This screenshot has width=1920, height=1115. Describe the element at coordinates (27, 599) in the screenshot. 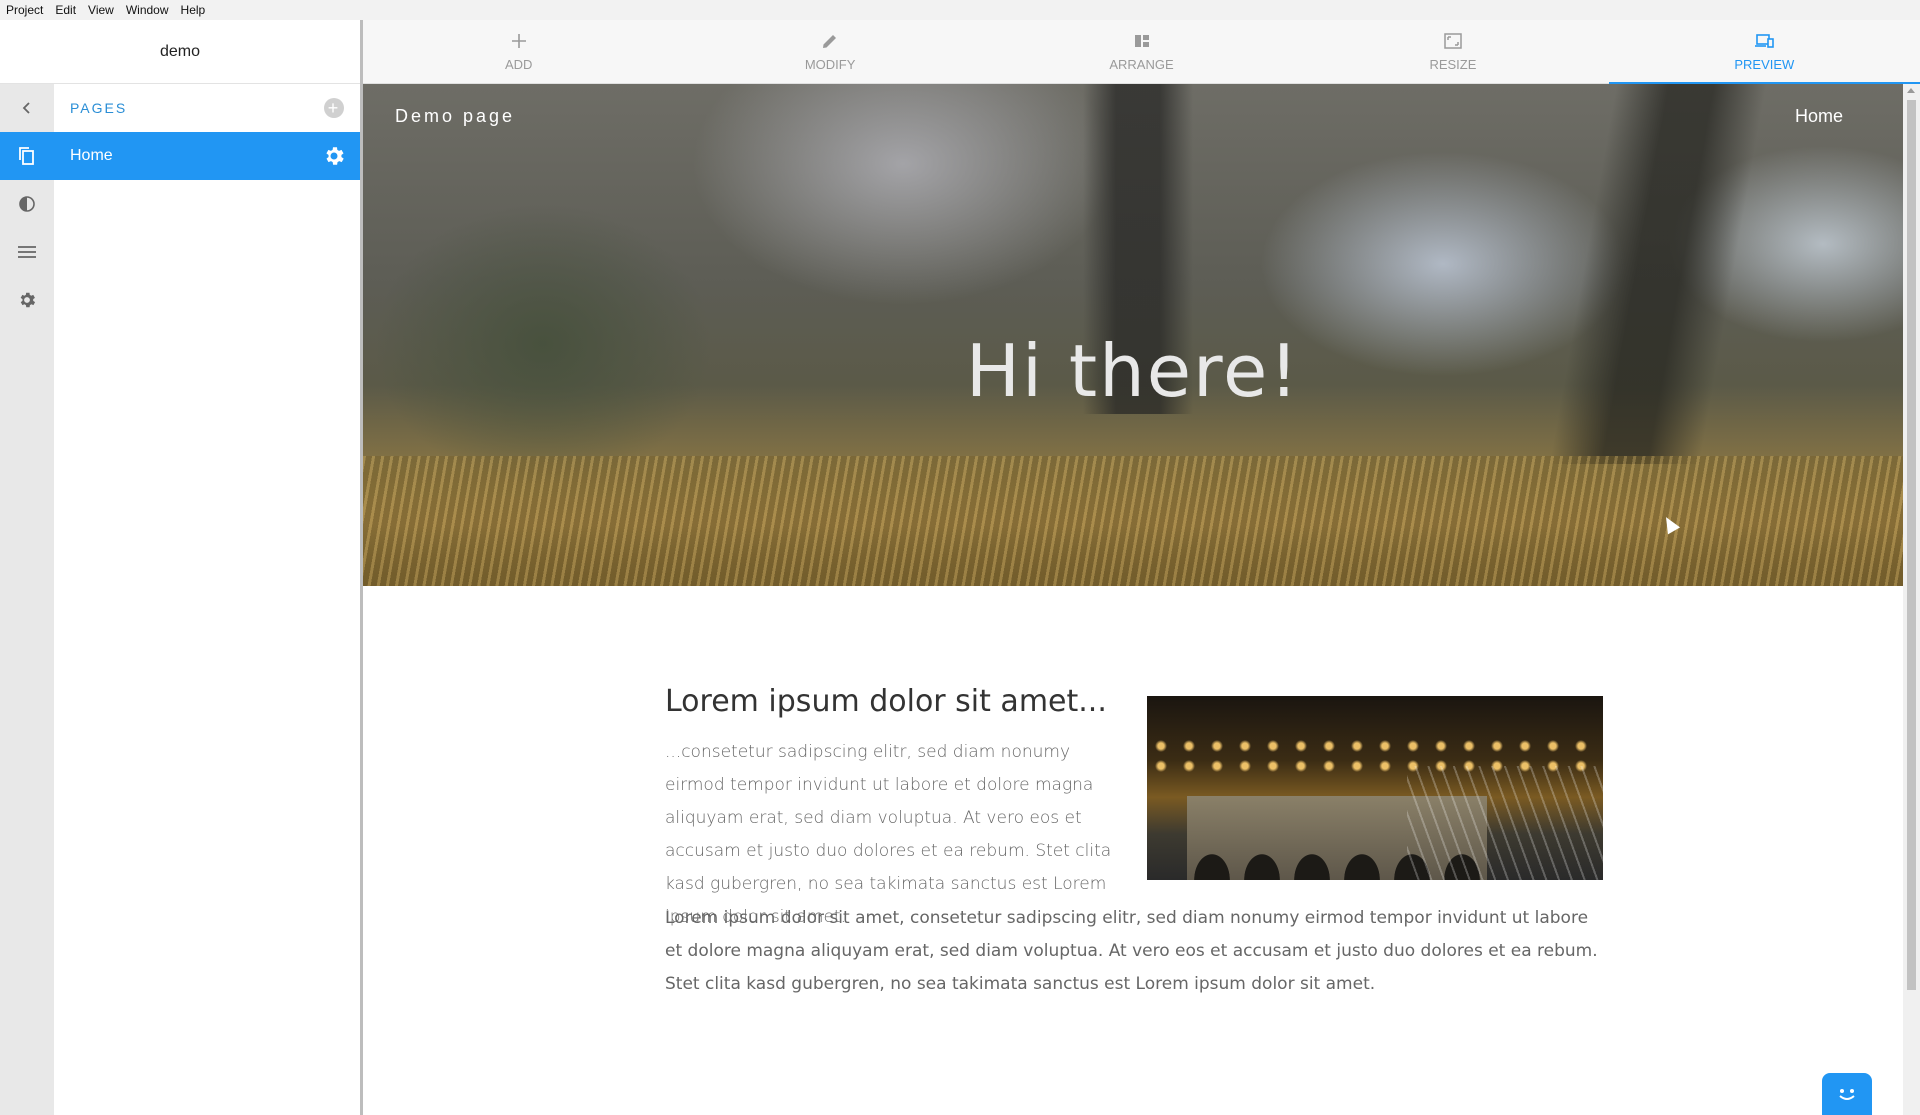

I see `side-rail` at that location.